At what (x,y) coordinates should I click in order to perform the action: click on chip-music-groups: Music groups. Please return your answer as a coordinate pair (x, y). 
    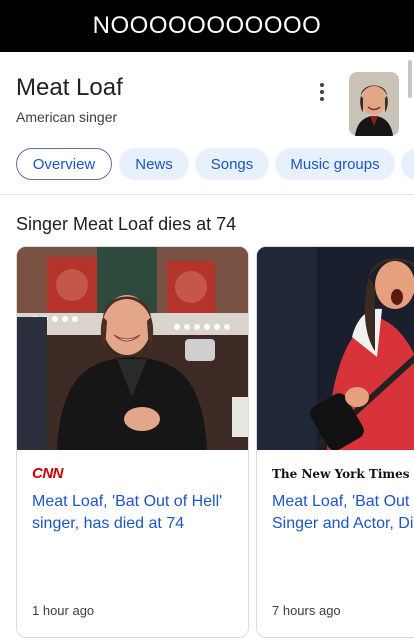
    Looking at the image, I should click on (335, 164).